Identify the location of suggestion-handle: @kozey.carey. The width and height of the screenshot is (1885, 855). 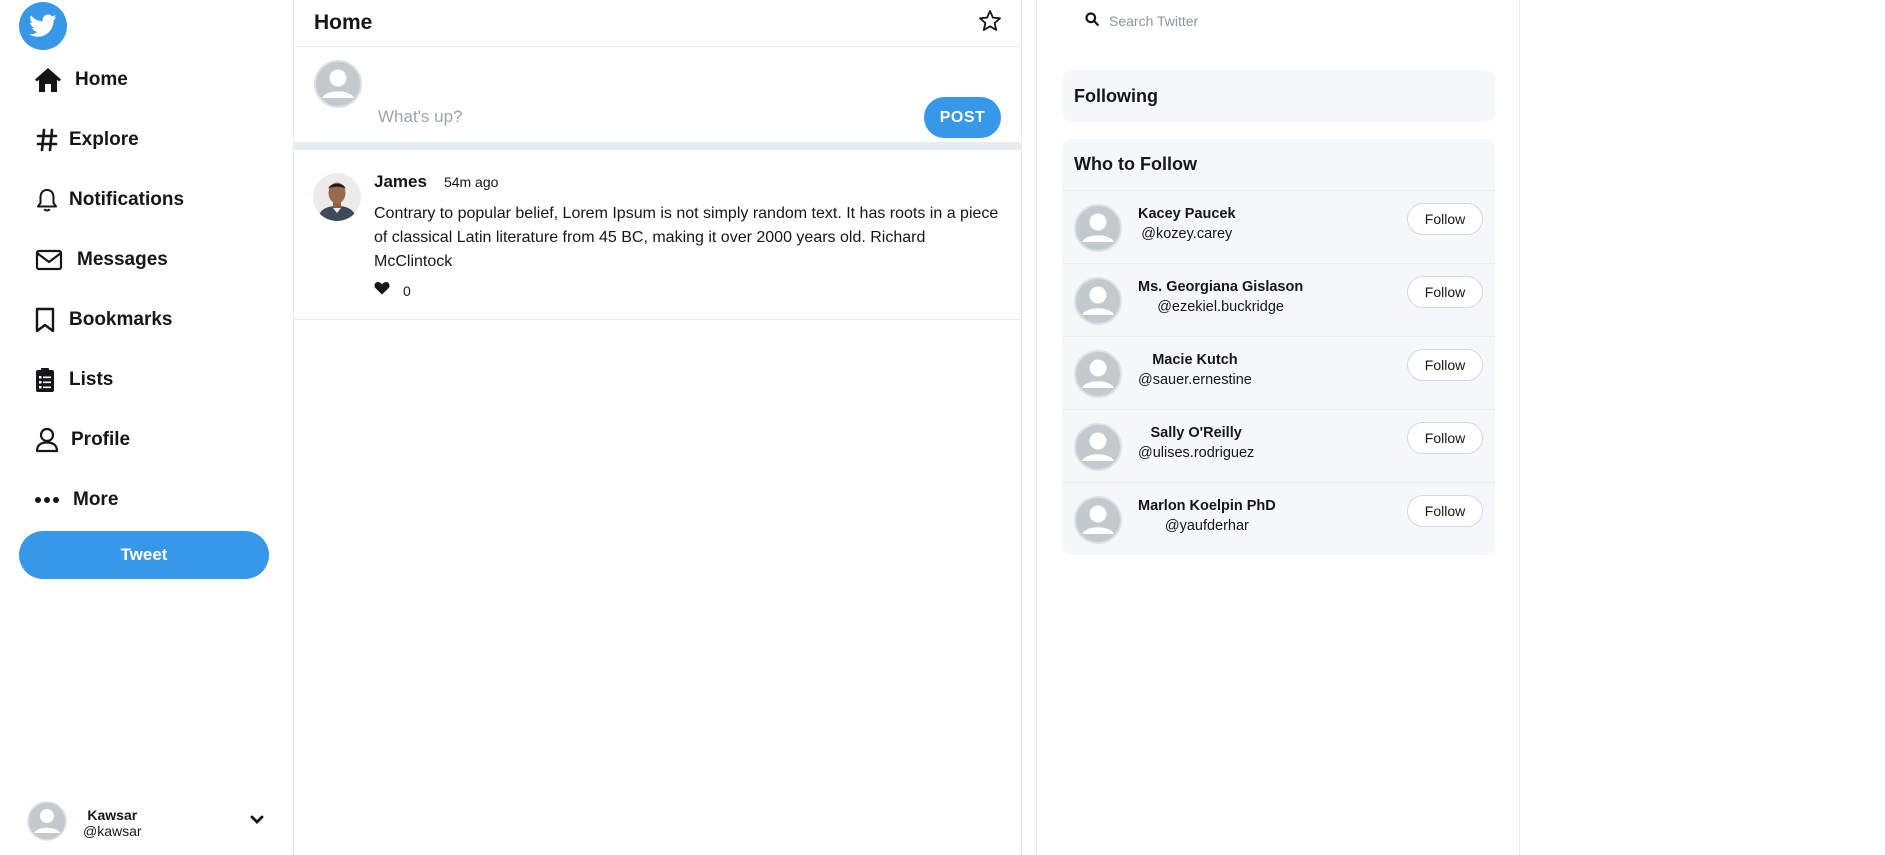
(1187, 234).